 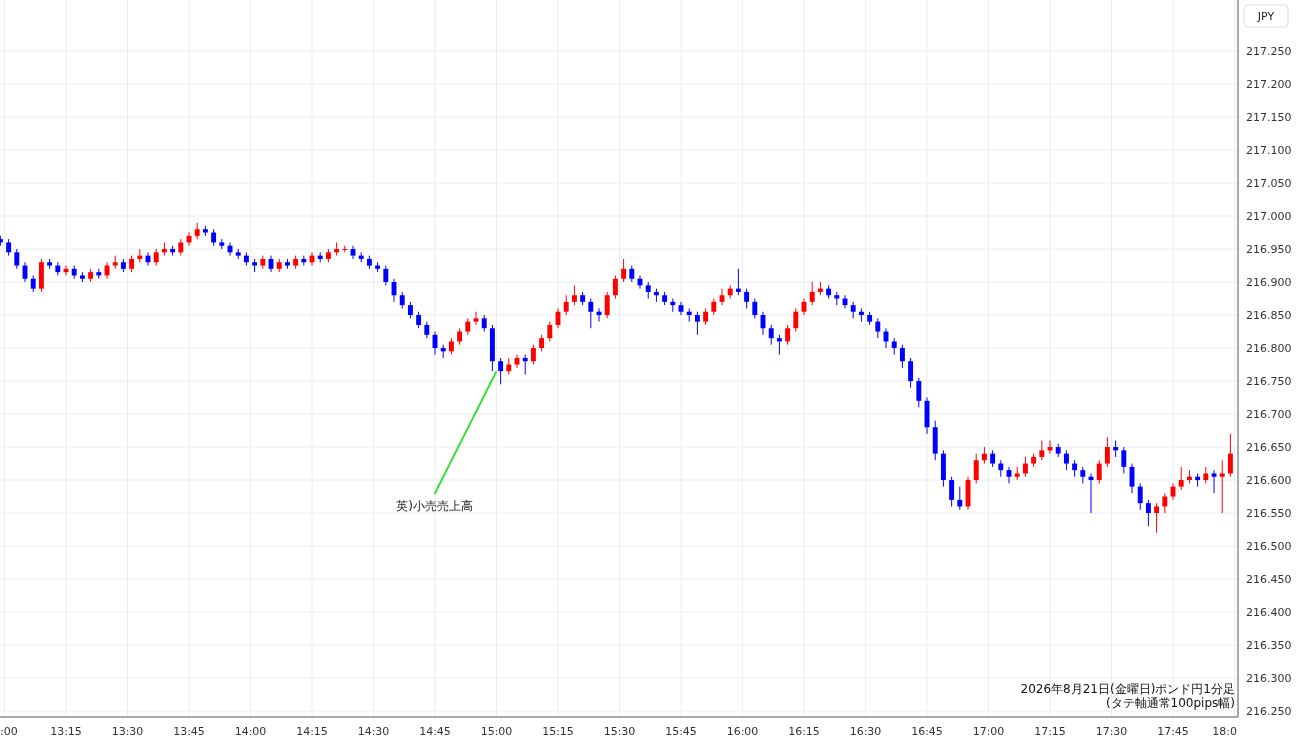 I want to click on time-label: 13:45, so click(x=189, y=731).